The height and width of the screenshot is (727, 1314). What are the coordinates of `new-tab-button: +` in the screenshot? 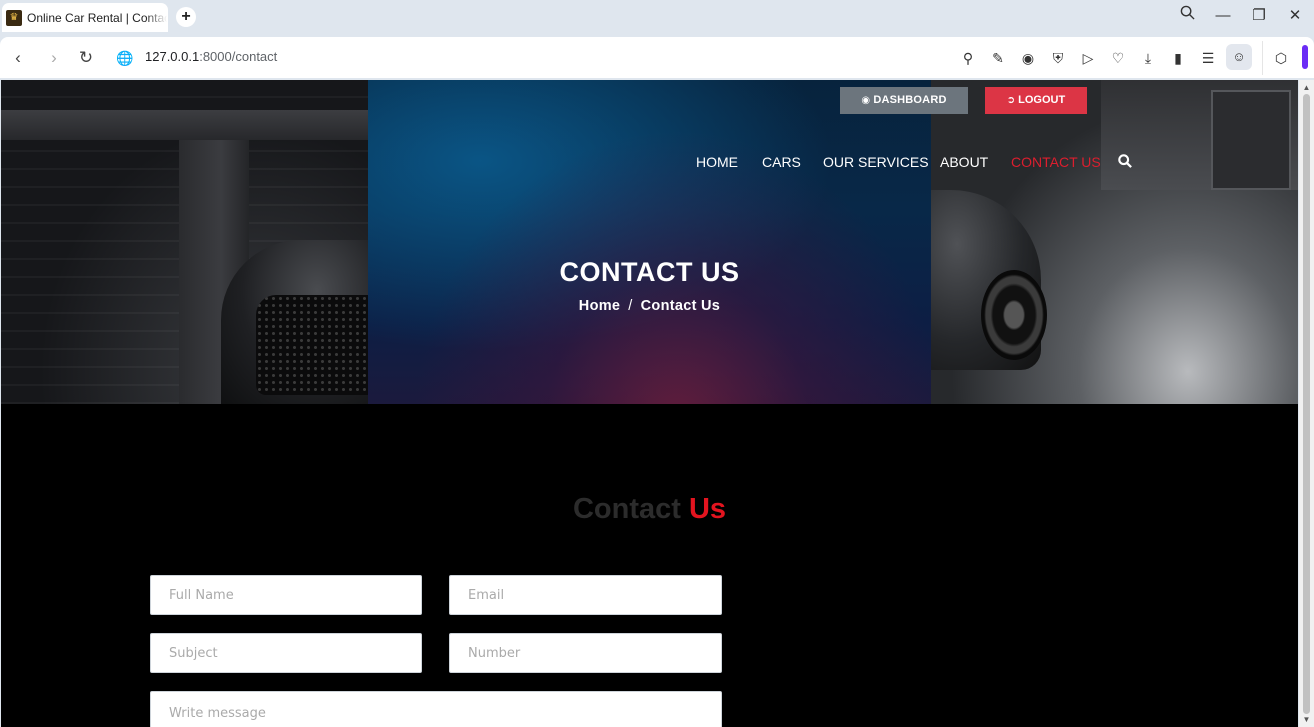 It's located at (186, 17).